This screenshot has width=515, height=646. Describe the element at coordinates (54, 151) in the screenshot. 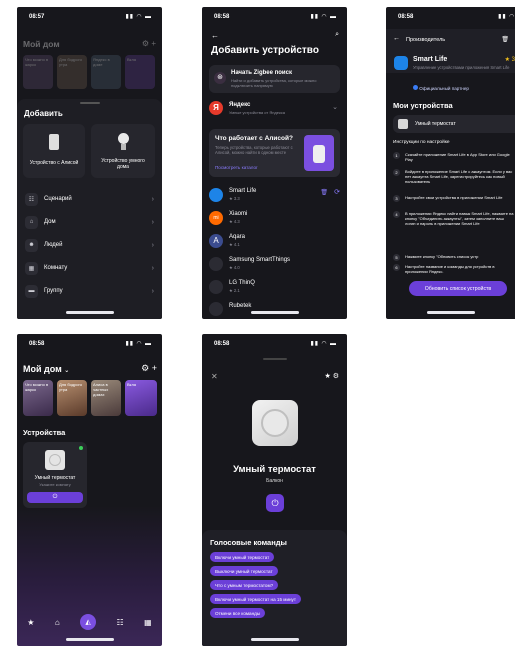

I see `tile-alice-device: Устройство с Алисой` at that location.